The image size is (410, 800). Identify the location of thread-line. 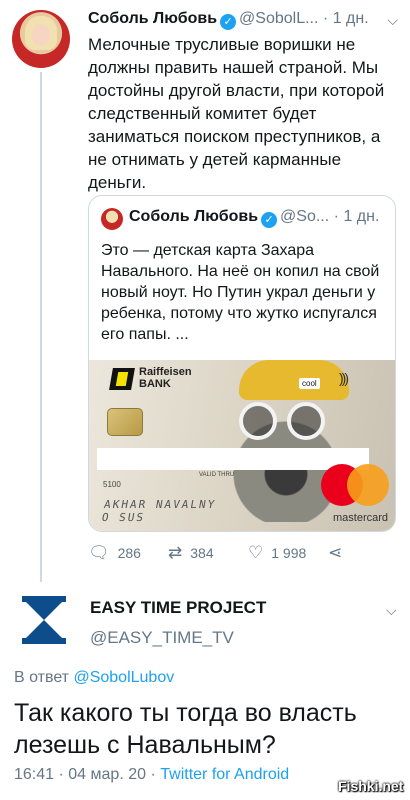
(41, 327).